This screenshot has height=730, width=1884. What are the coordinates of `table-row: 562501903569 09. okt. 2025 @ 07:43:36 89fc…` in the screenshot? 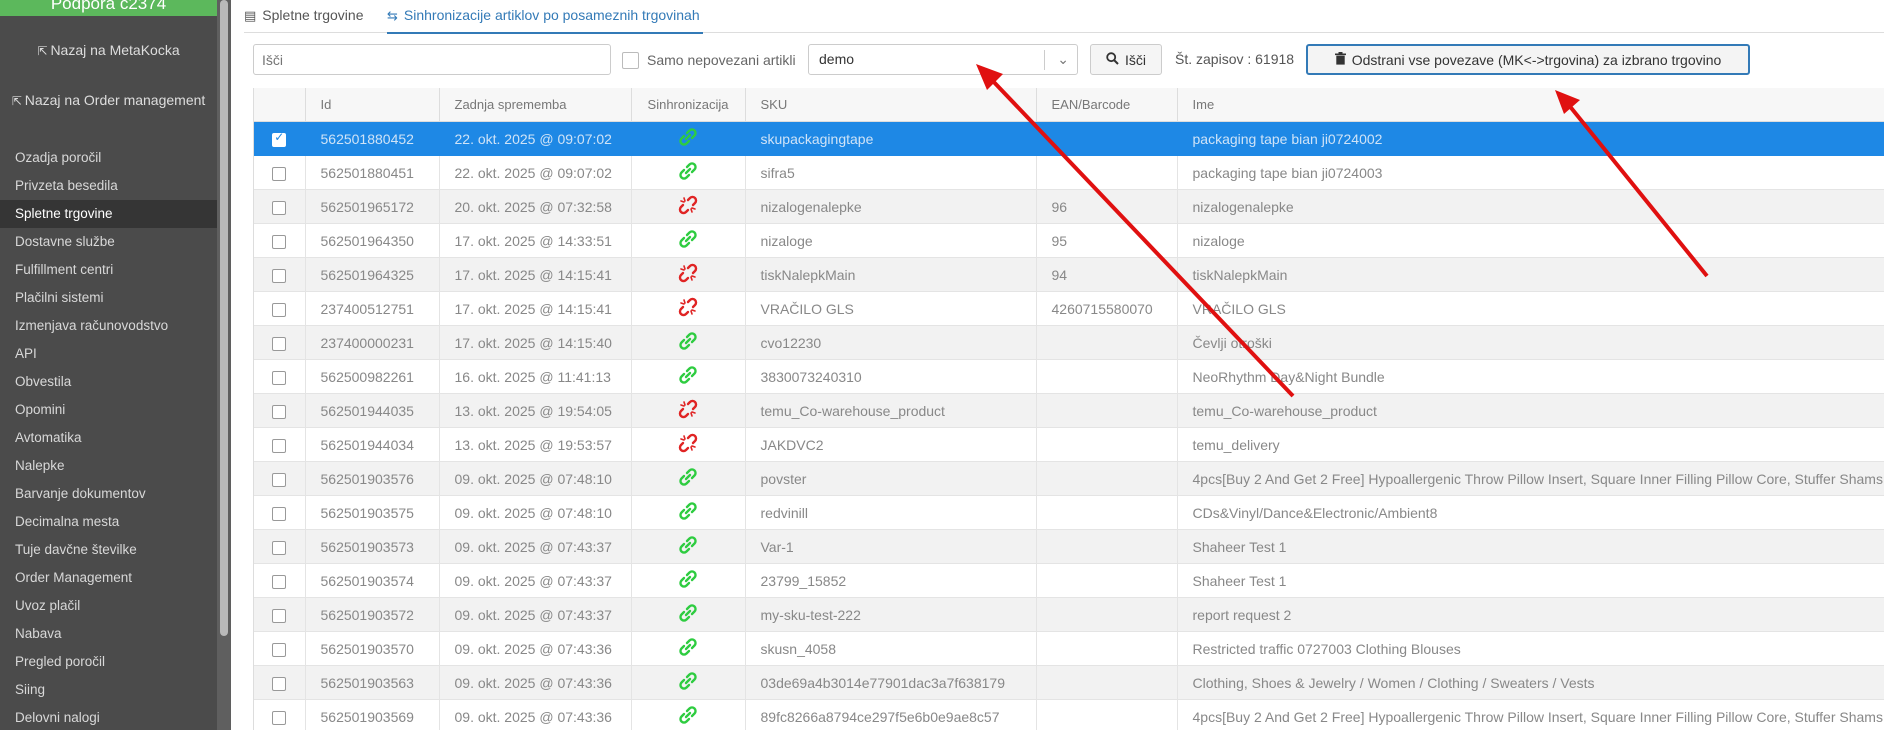 It's located at (1069, 714).